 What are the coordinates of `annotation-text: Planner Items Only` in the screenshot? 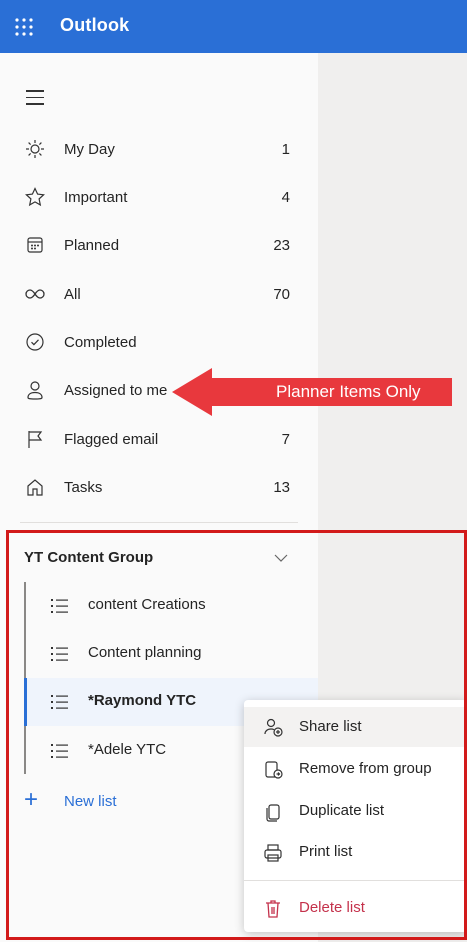 It's located at (348, 391).